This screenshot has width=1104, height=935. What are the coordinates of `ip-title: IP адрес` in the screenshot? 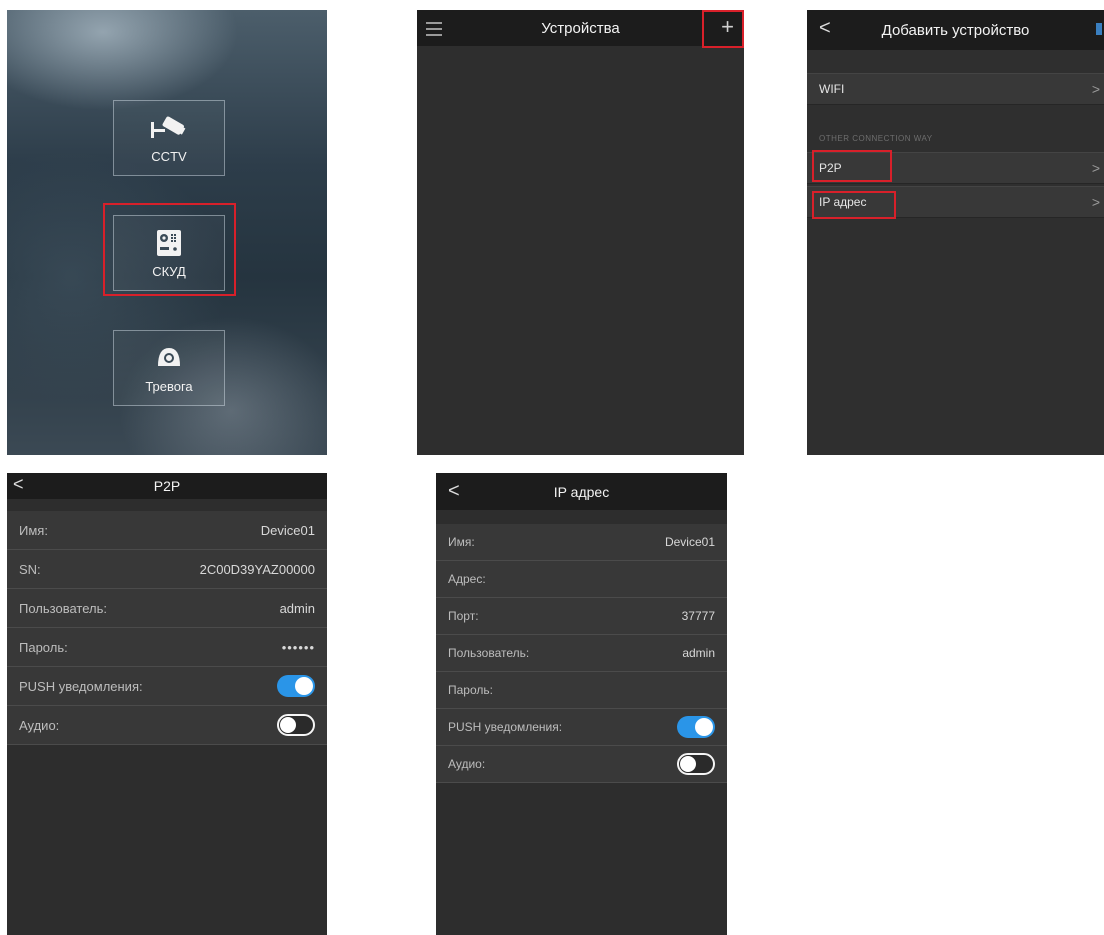 It's located at (581, 491).